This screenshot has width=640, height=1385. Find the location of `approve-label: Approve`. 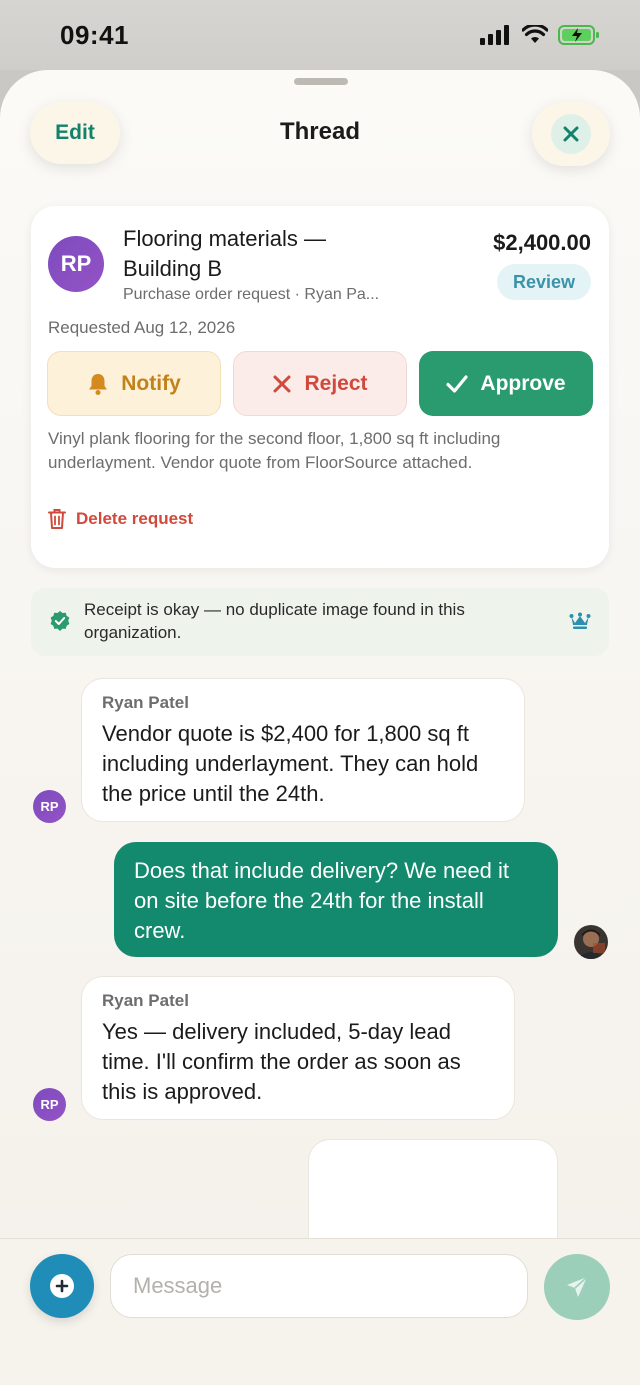

approve-label: Approve is located at coordinates (523, 383).